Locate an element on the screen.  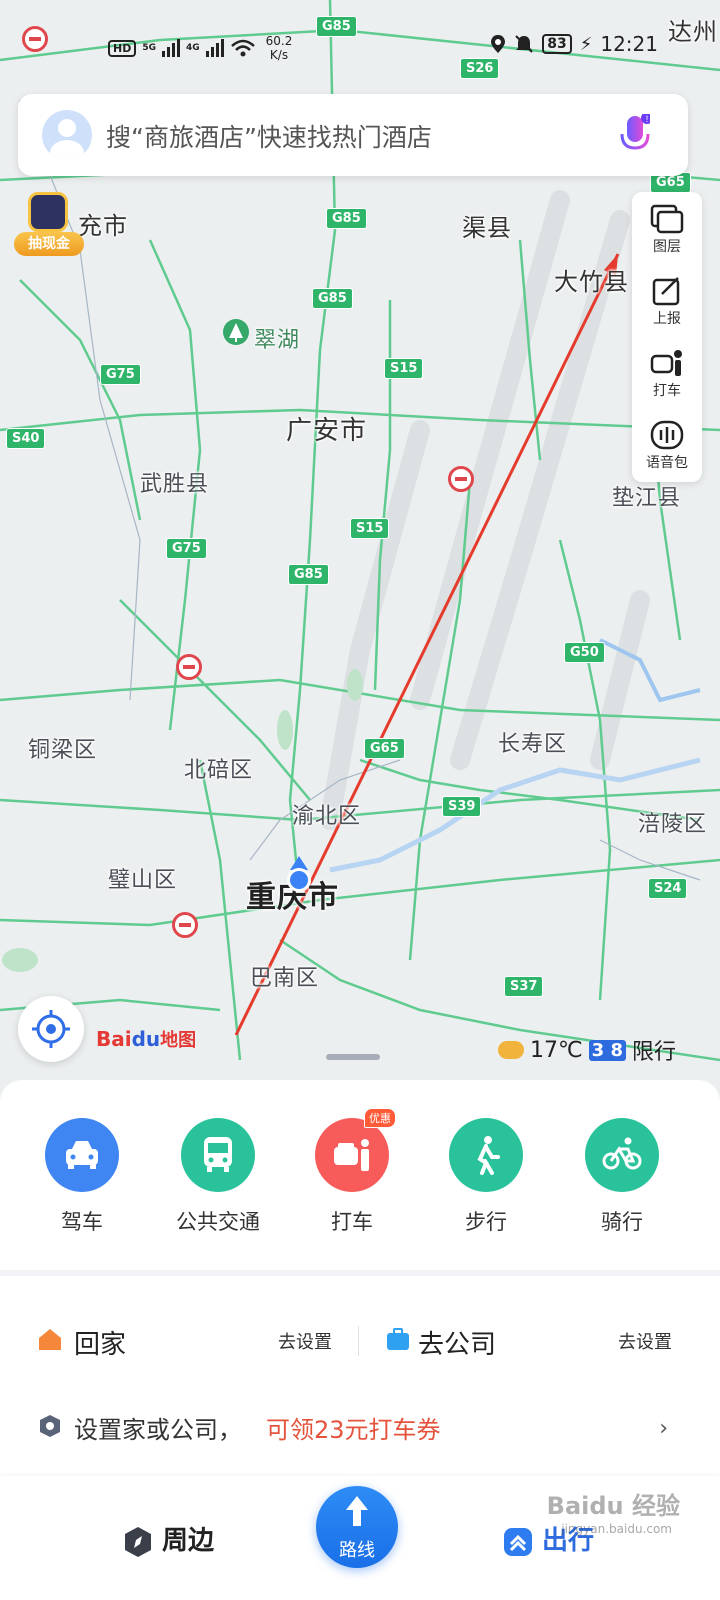
status-bar: HD 5G 4G 60.2 K/s 83 ⚡ 12:21 is located at coordinates (360, 46).